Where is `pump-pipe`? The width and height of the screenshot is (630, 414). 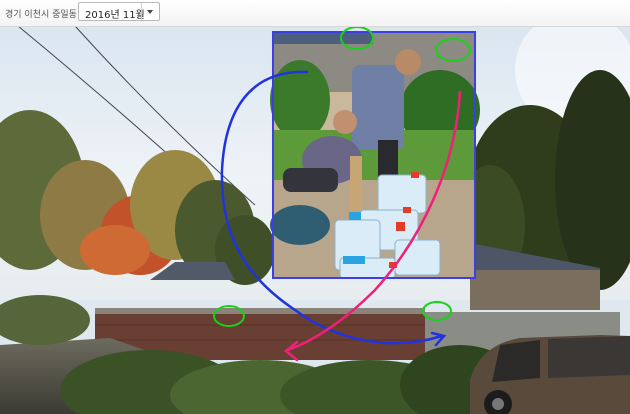
pump-pipe is located at coordinates (356, 183).